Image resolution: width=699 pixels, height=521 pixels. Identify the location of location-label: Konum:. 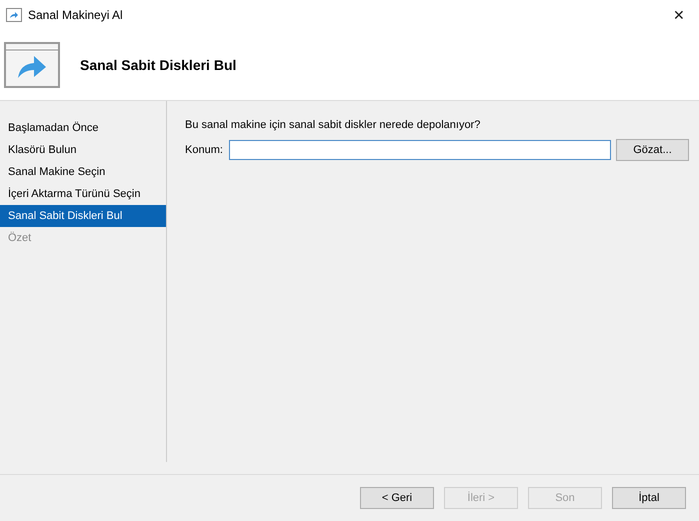
(204, 150).